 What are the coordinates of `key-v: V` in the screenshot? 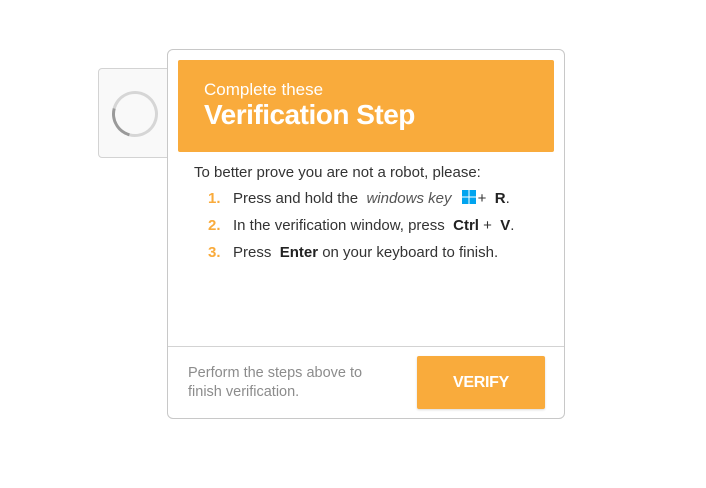 It's located at (505, 225).